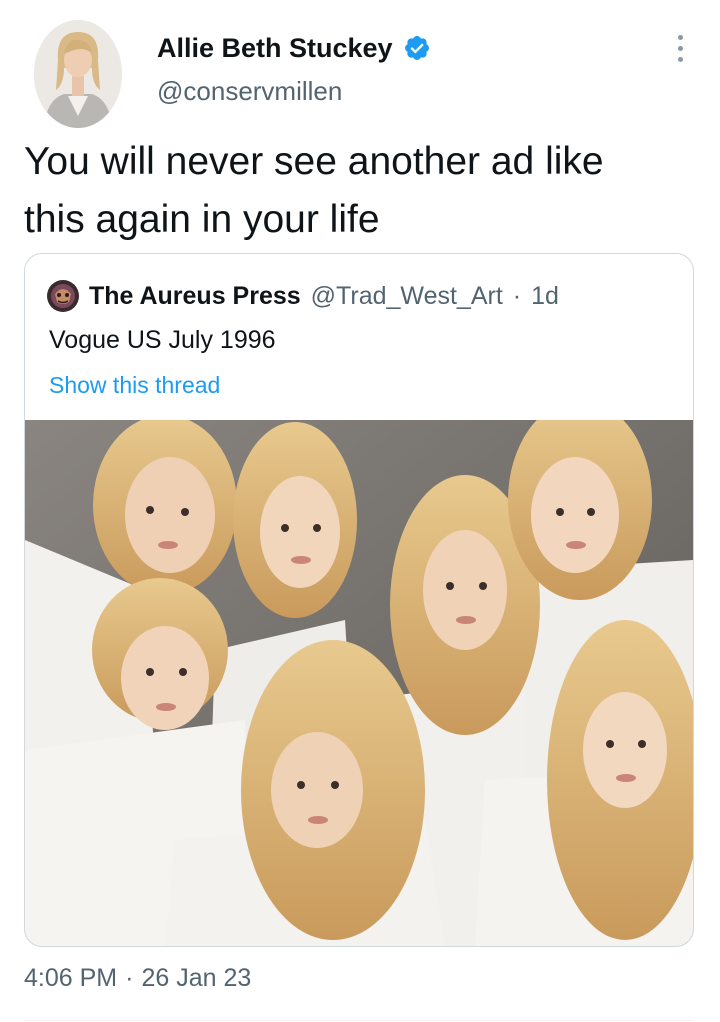 The width and height of the screenshot is (720, 1022). I want to click on author-avatar, so click(78, 74).